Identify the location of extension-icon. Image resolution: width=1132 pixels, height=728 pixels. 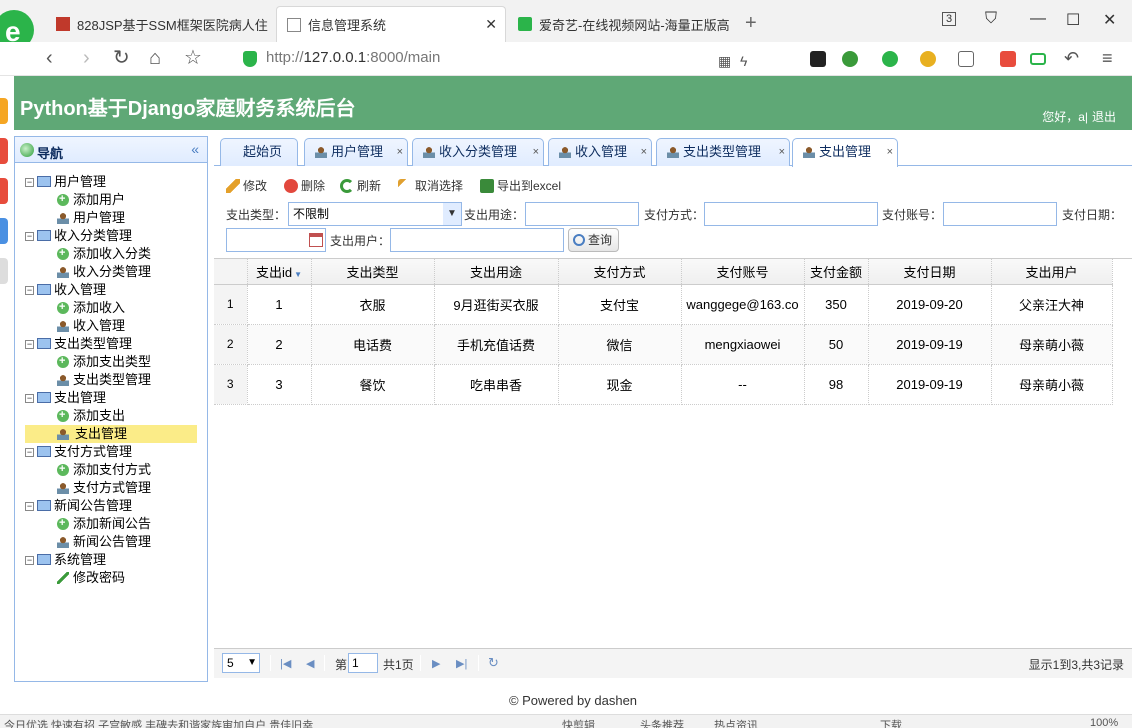
(818, 59).